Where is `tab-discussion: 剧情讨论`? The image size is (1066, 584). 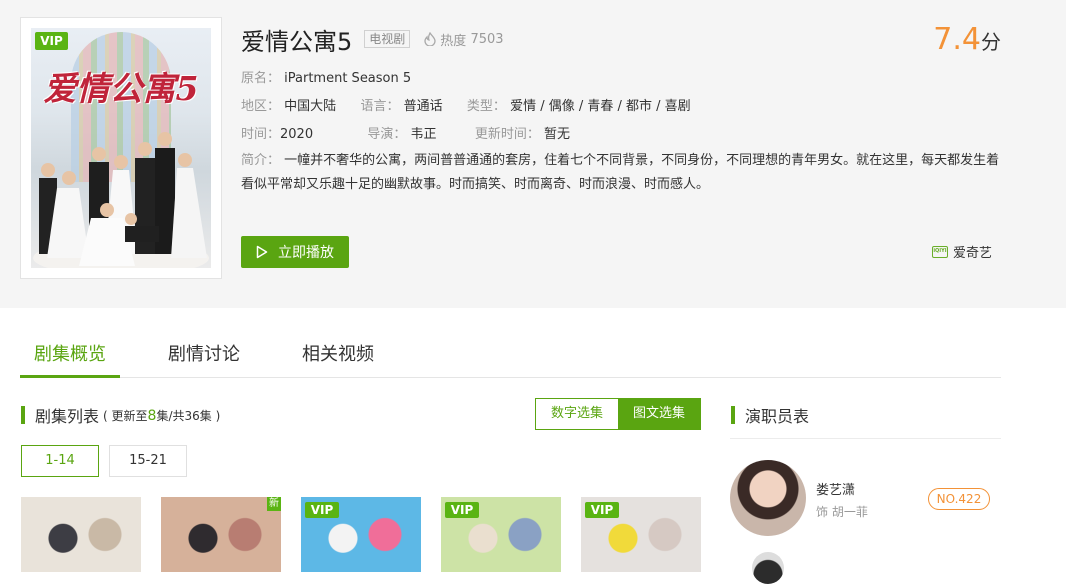
tab-discussion: 剧情讨论 is located at coordinates (204, 357).